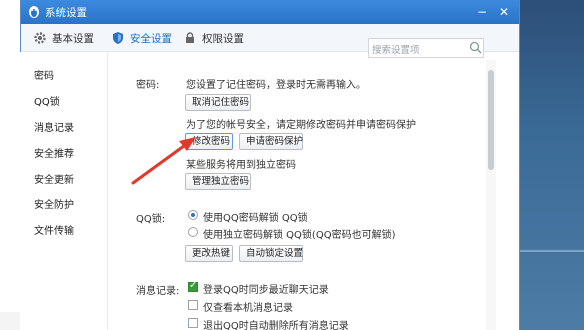 This screenshot has height=330, width=584. What do you see at coordinates (299, 235) in the screenshot?
I see `radio-independent-password-unlock-label: 使用独立密码解锁 QQ锁(QQ密码也可解锁)` at bounding box center [299, 235].